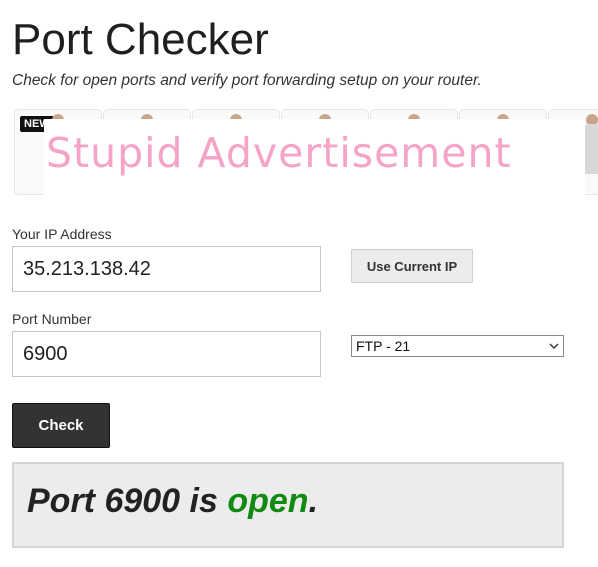 The height and width of the screenshot is (567, 598). I want to click on ip-address-label: Your IP Address, so click(62, 234).